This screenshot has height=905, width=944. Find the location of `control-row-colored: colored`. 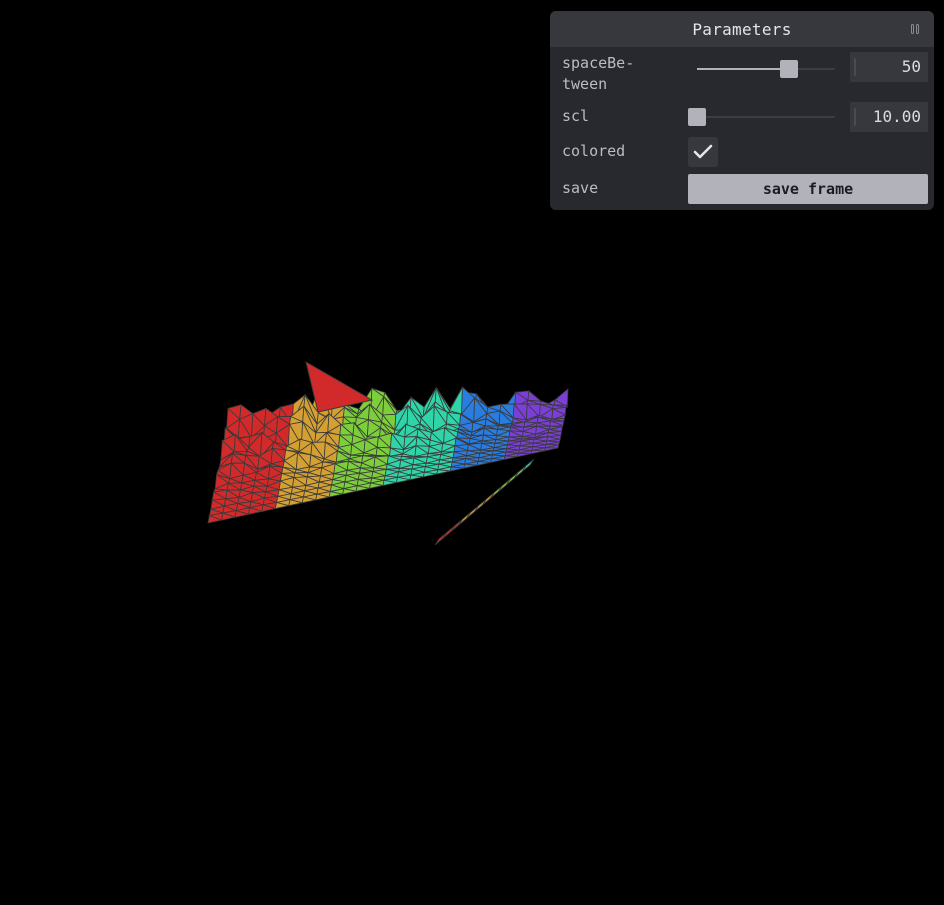

control-row-colored: colored is located at coordinates (742, 152).